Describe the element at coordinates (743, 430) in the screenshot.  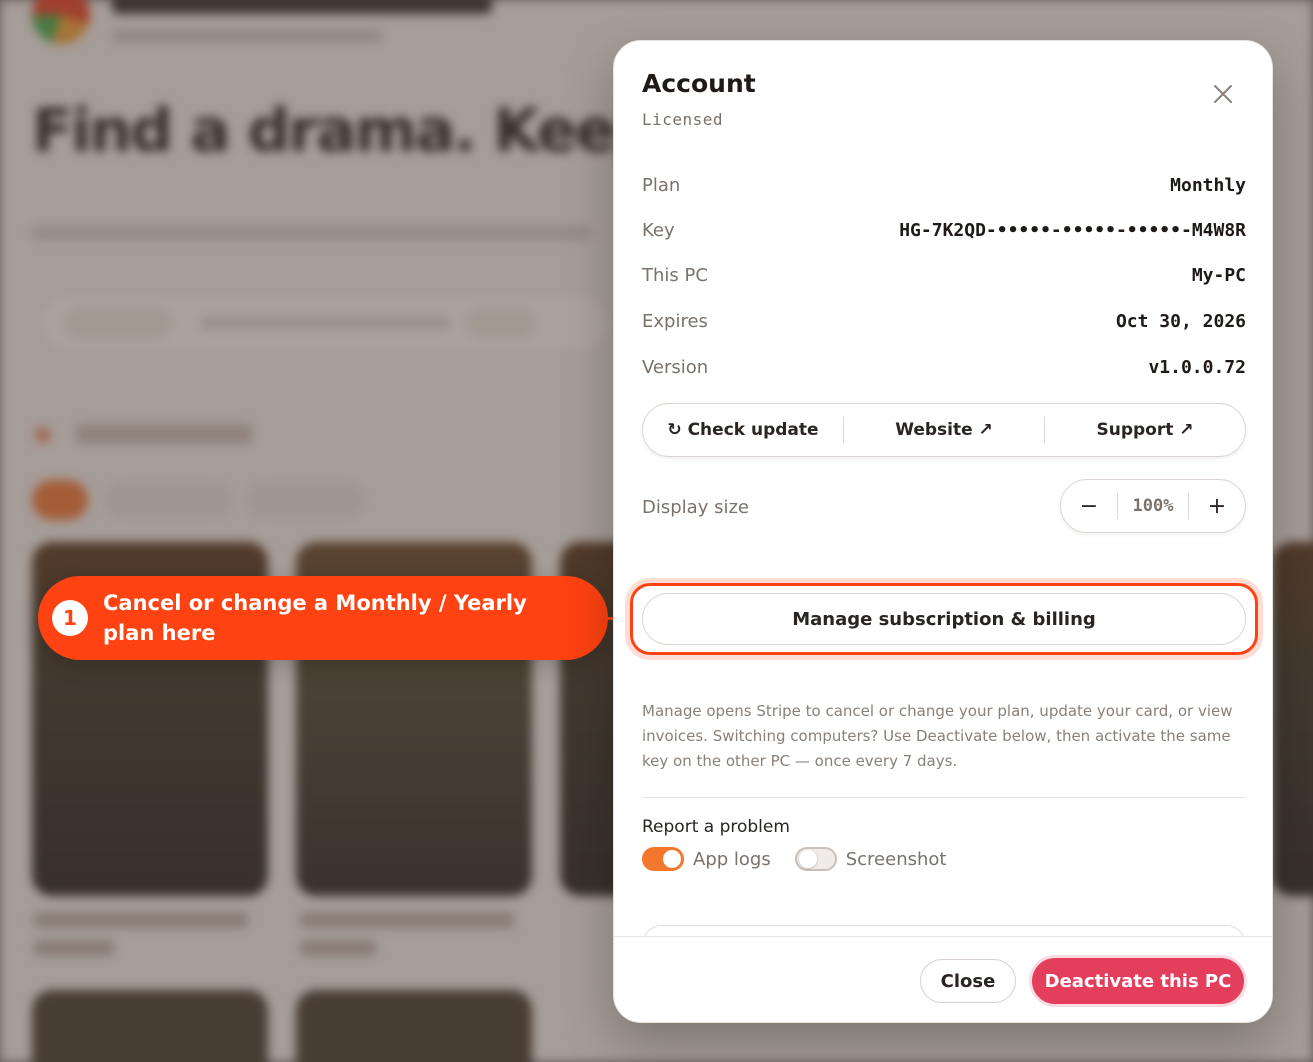
I see `check-update-button: ↻ Check update` at that location.